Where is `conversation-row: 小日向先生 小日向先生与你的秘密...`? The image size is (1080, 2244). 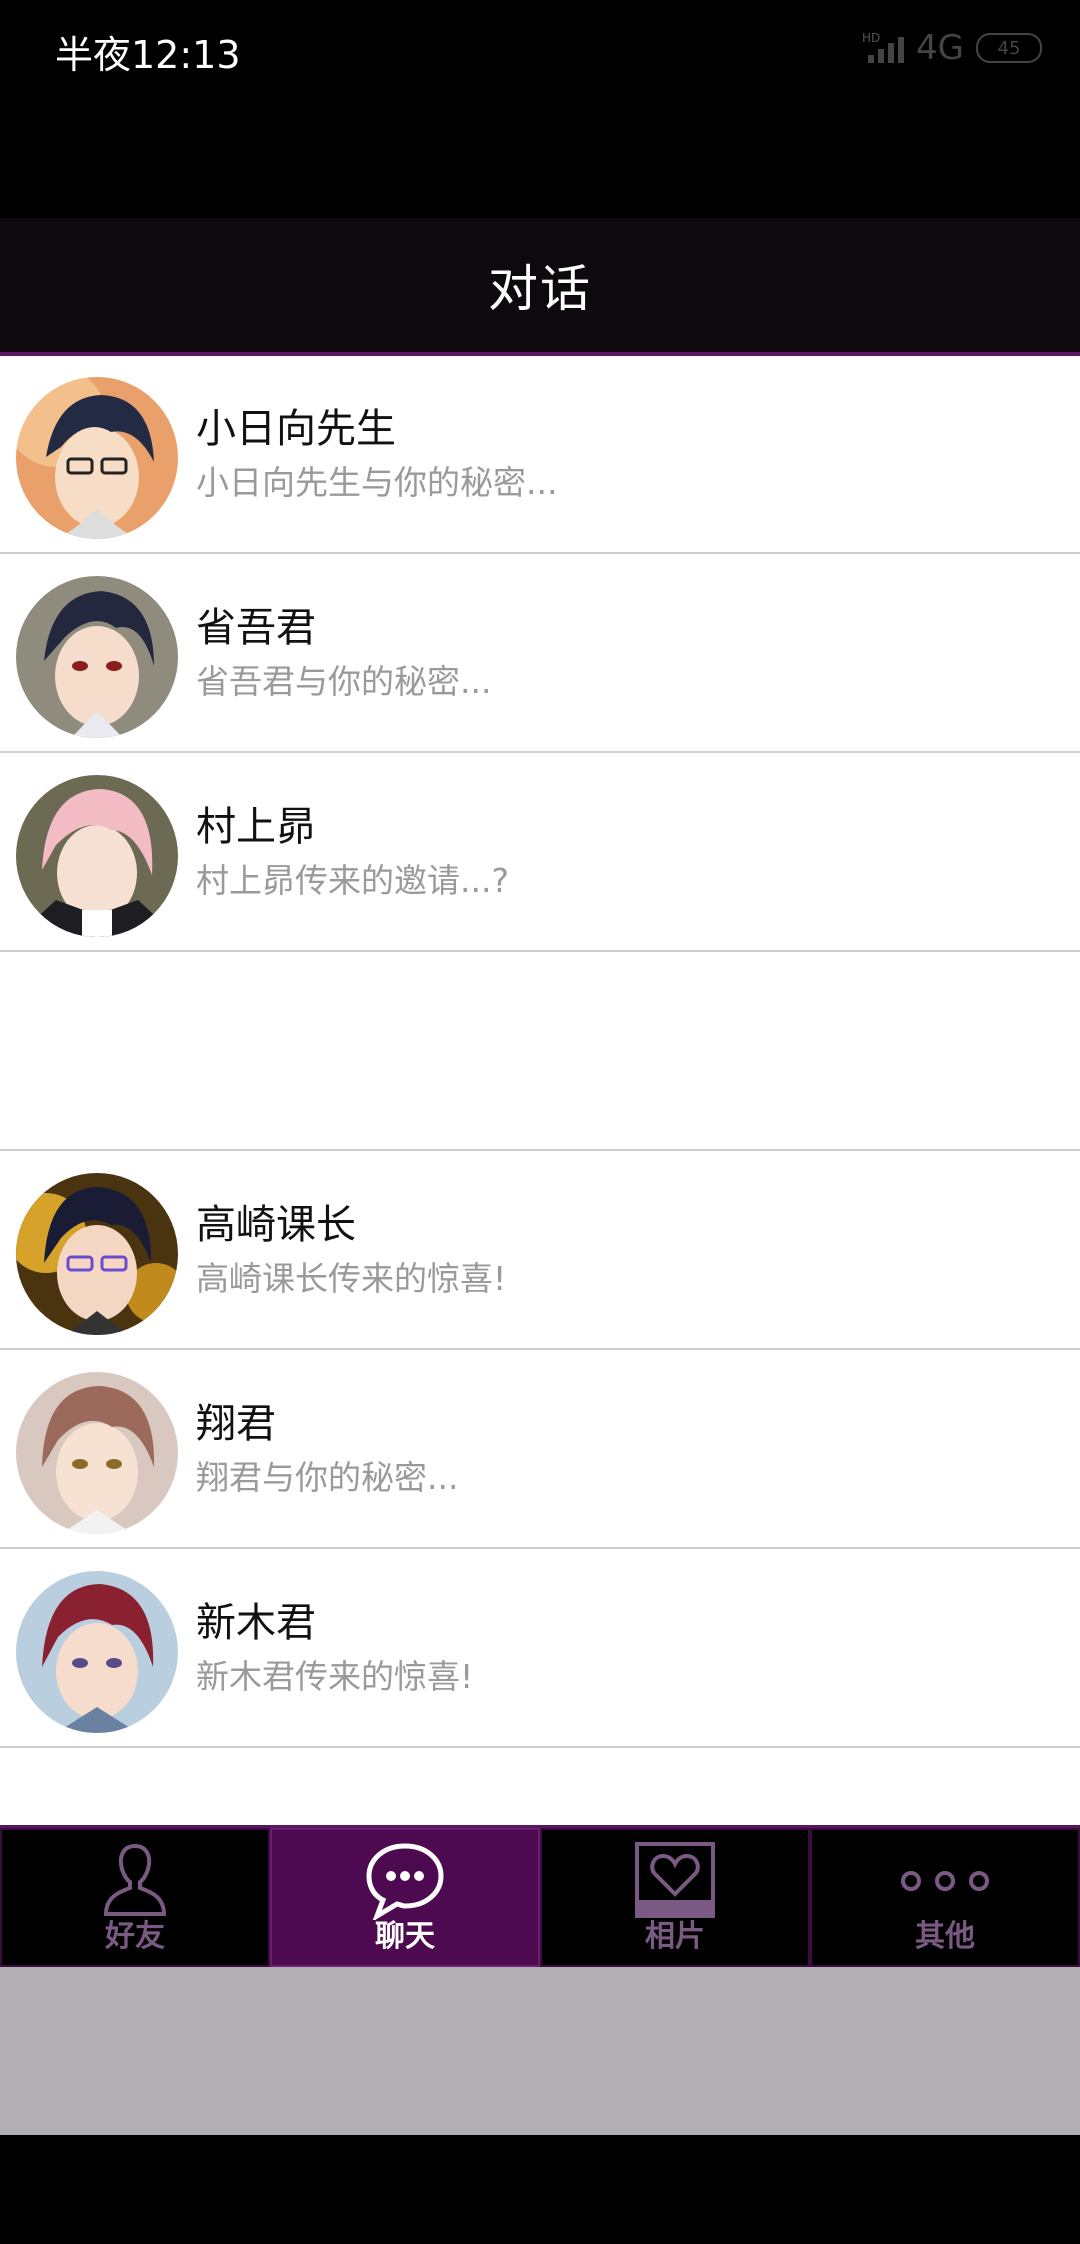
conversation-row: 小日向先生 小日向先生与你的秘密... is located at coordinates (540, 455).